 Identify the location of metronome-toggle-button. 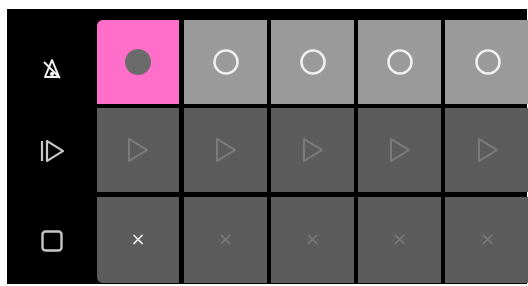
(52, 69).